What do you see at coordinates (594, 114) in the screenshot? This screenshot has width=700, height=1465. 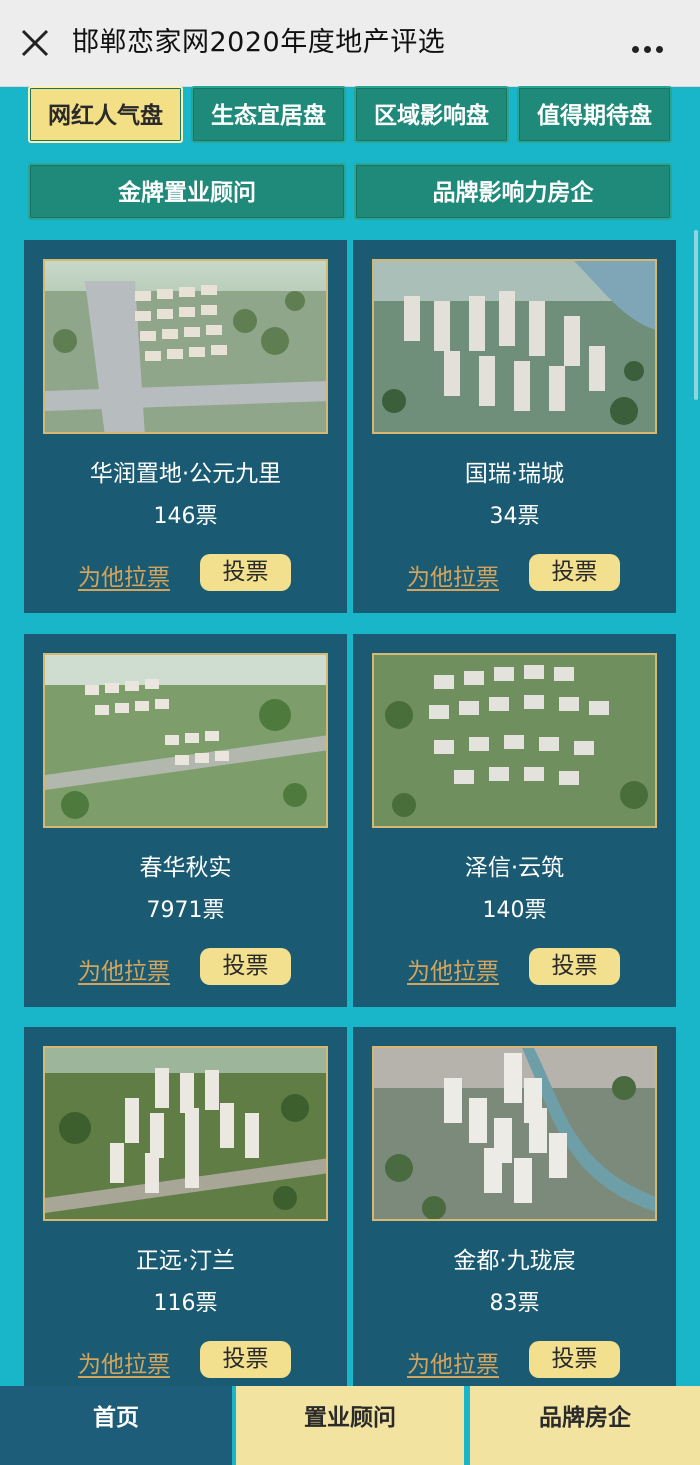 I see `tab-worth-anticipating: 值得期待盘` at bounding box center [594, 114].